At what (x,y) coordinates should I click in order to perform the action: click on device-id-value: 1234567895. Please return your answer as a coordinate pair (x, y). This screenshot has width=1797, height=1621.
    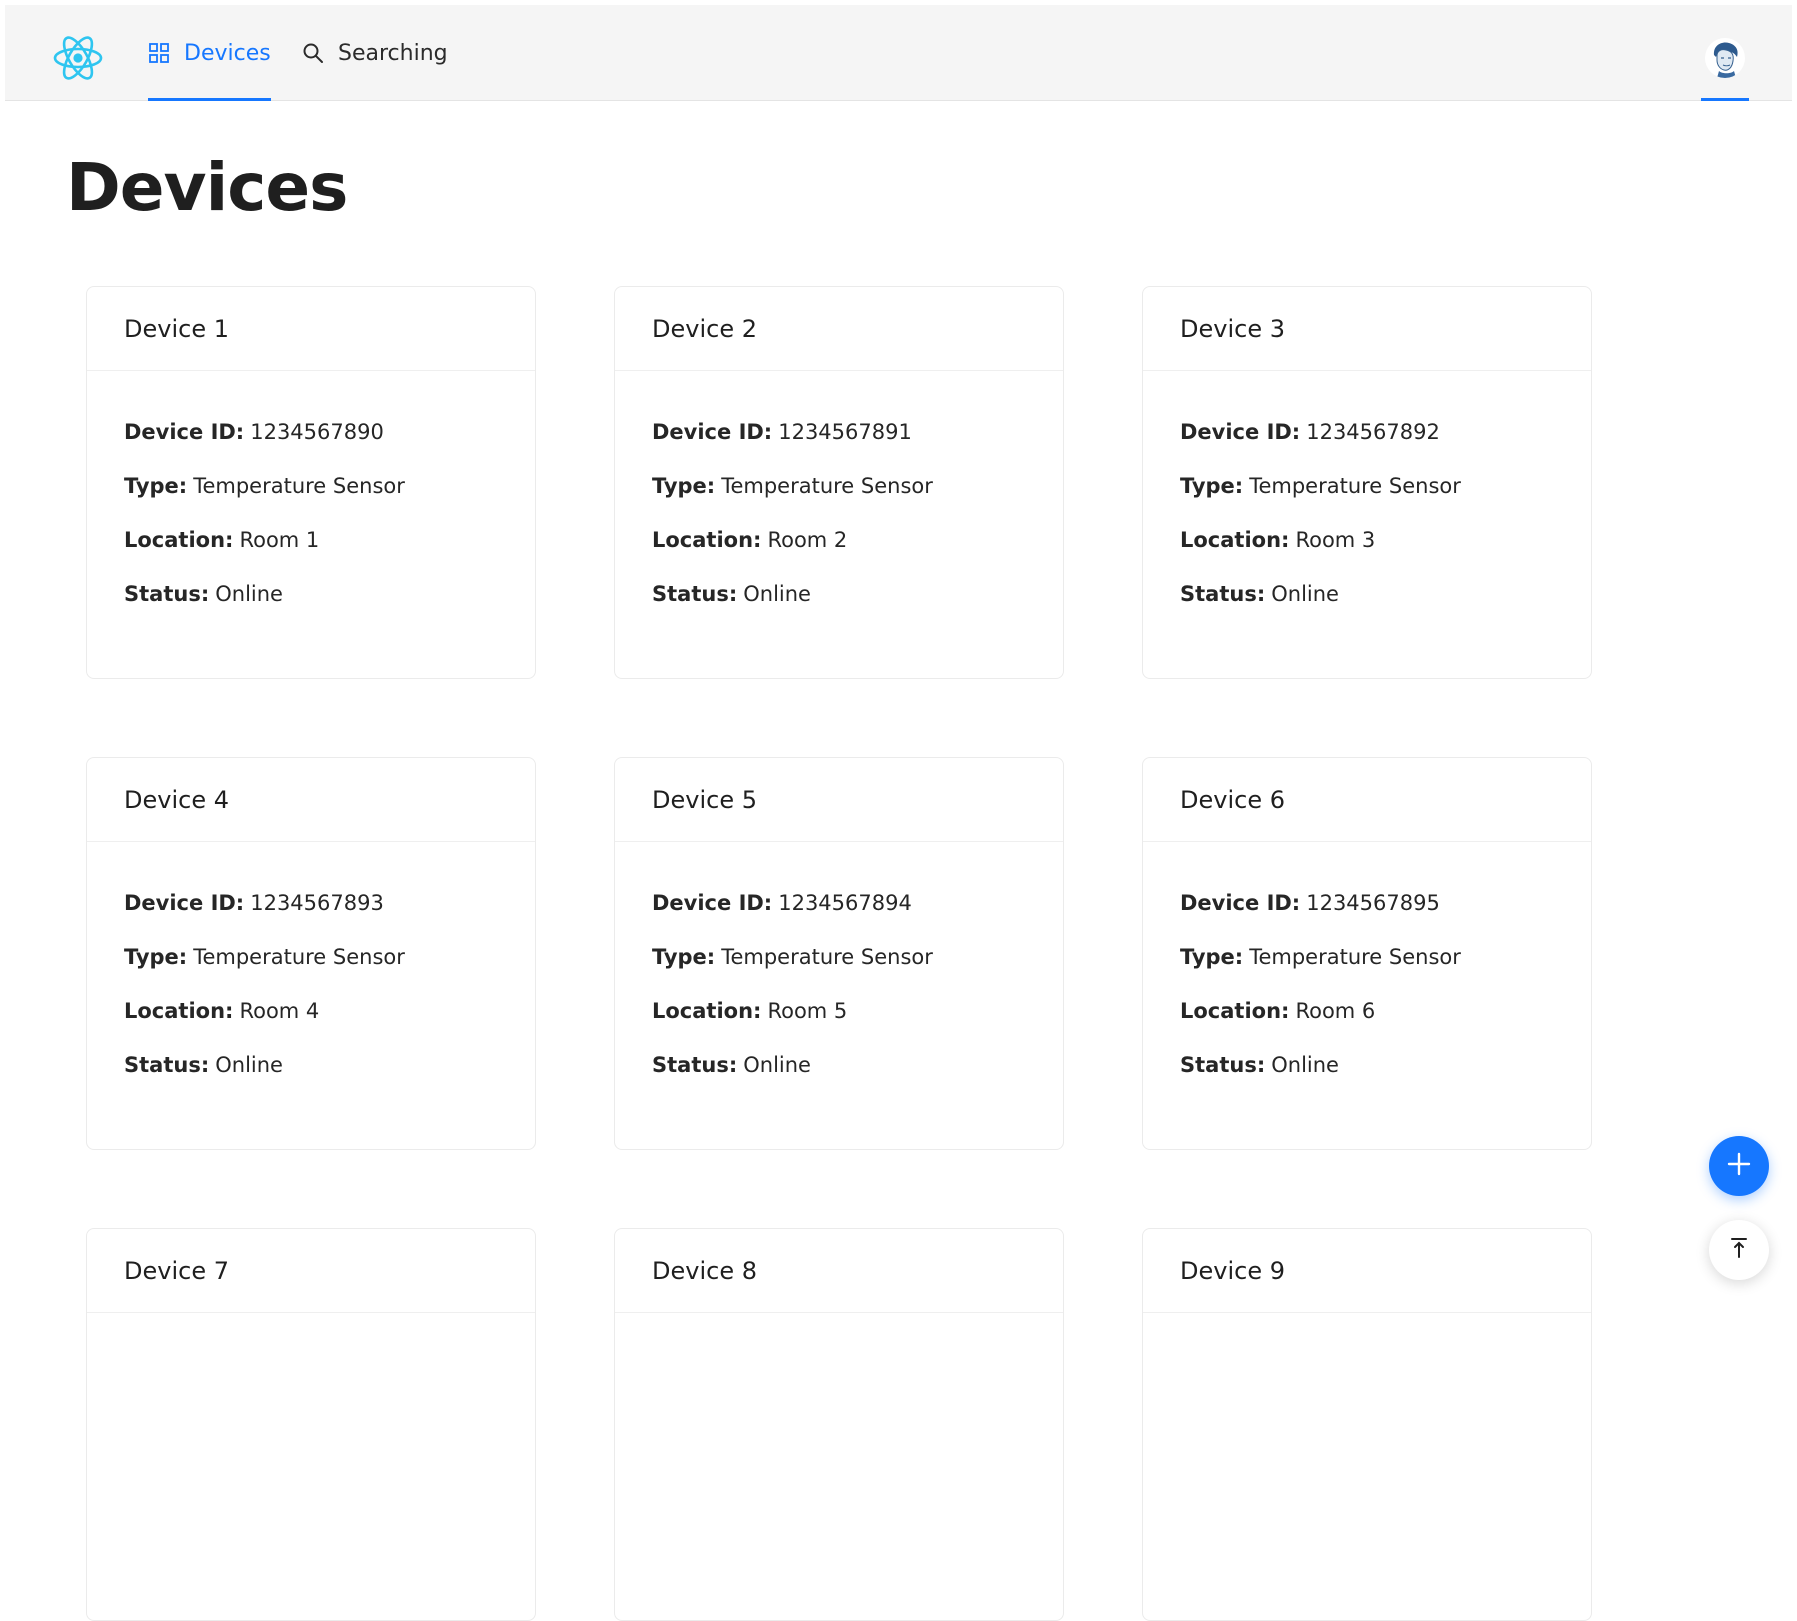
    Looking at the image, I should click on (1373, 903).